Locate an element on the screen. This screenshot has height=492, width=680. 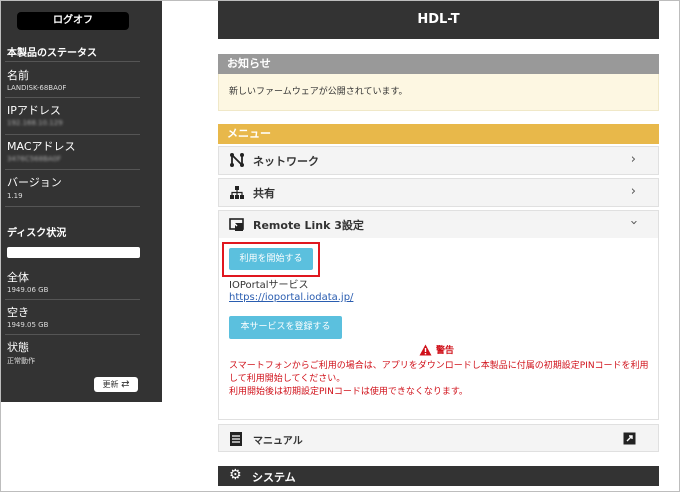
warning-line: して利用開始してください。 is located at coordinates (287, 379).